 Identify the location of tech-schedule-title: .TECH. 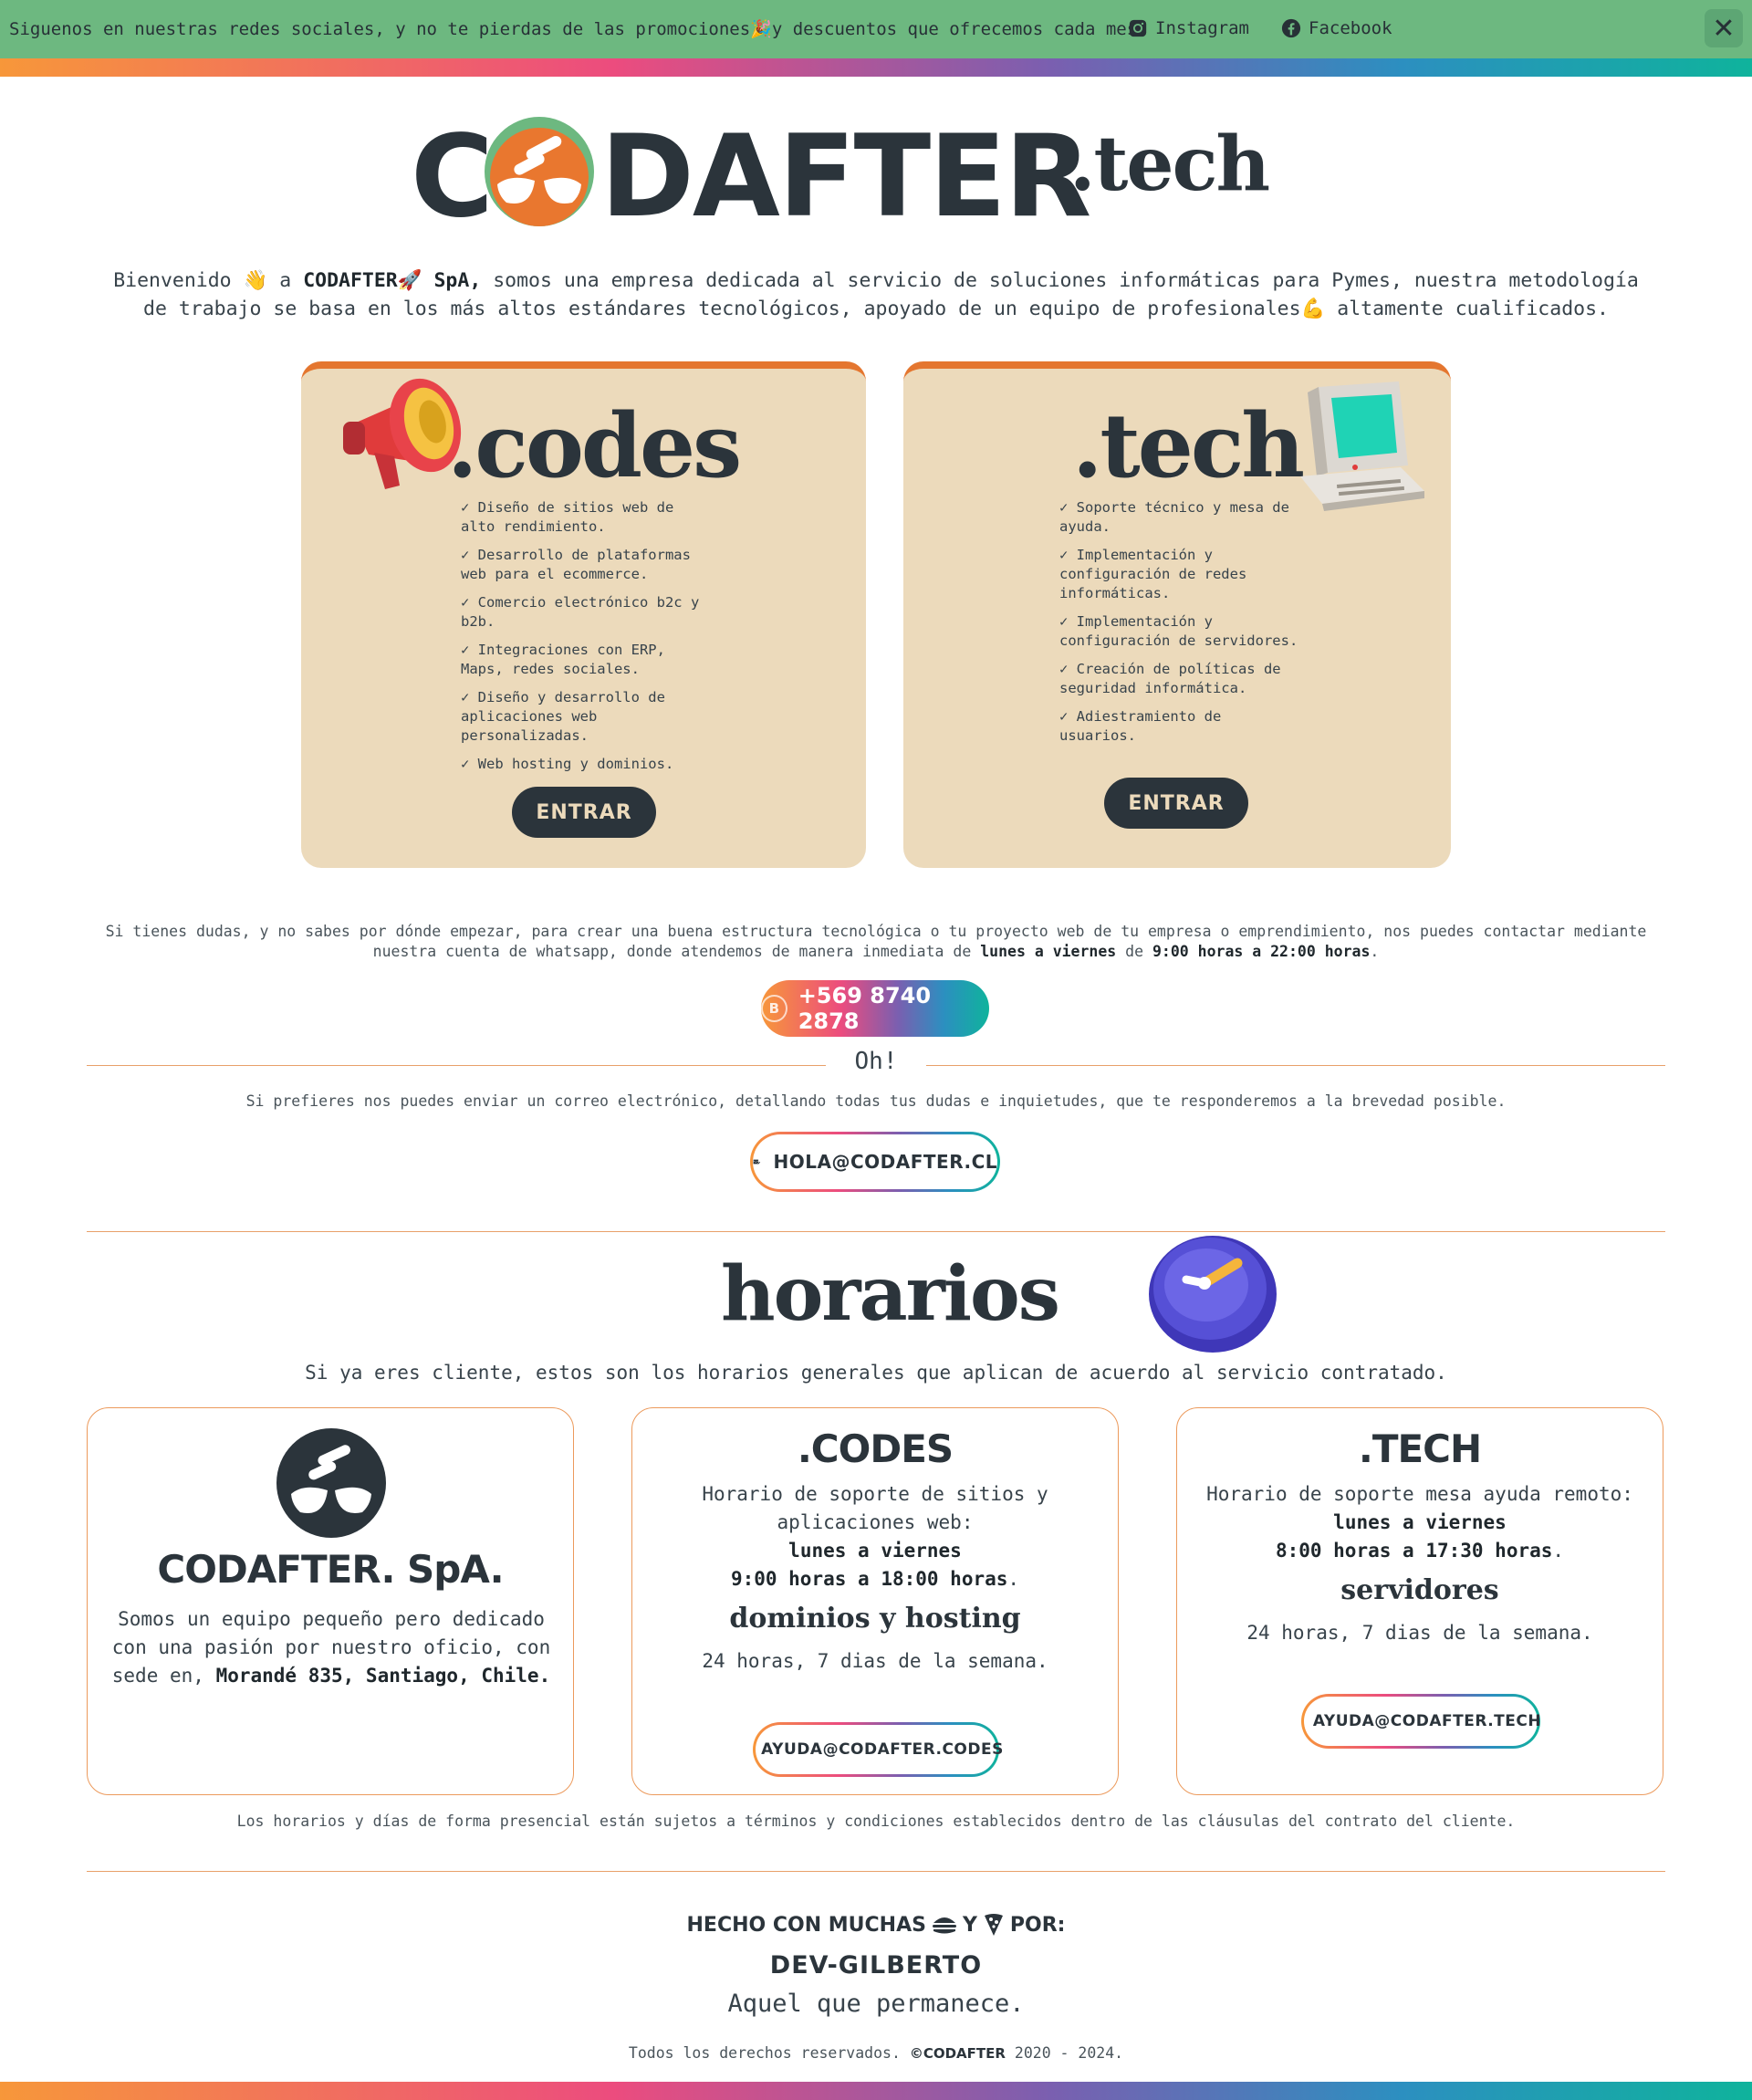
(1420, 1448).